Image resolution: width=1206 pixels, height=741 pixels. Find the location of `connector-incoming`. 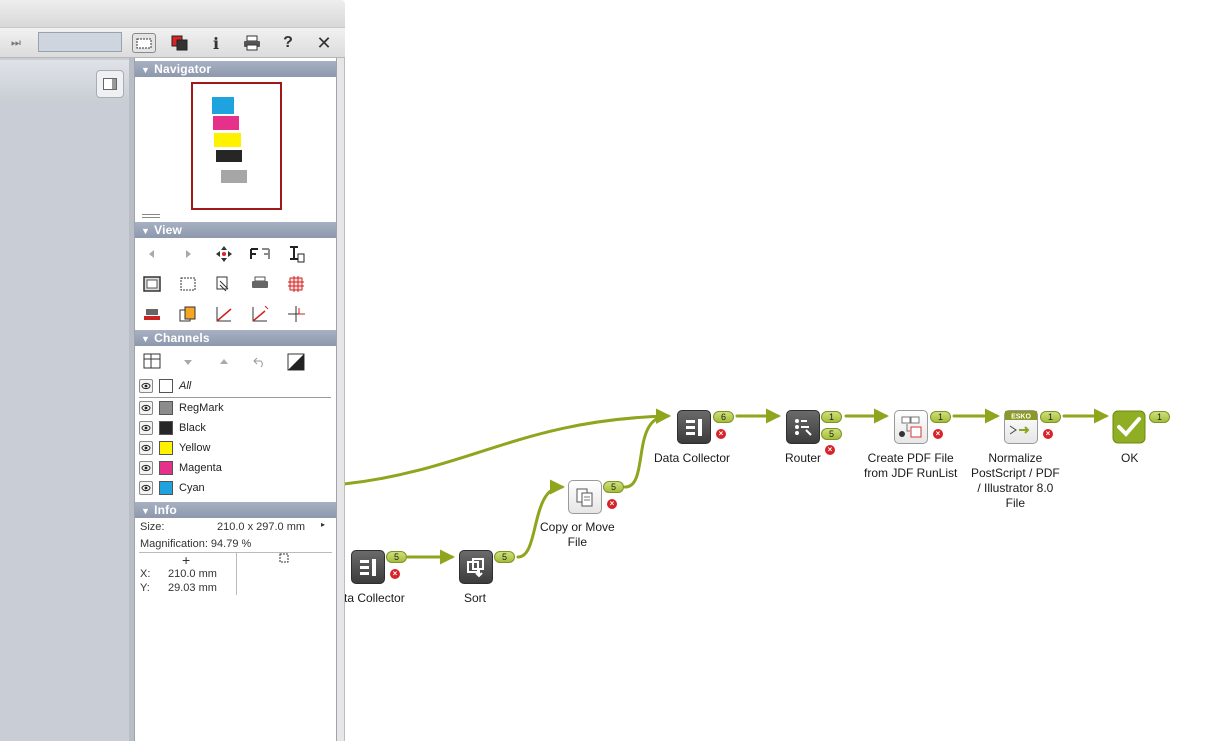

connector-incoming is located at coordinates (506, 447).